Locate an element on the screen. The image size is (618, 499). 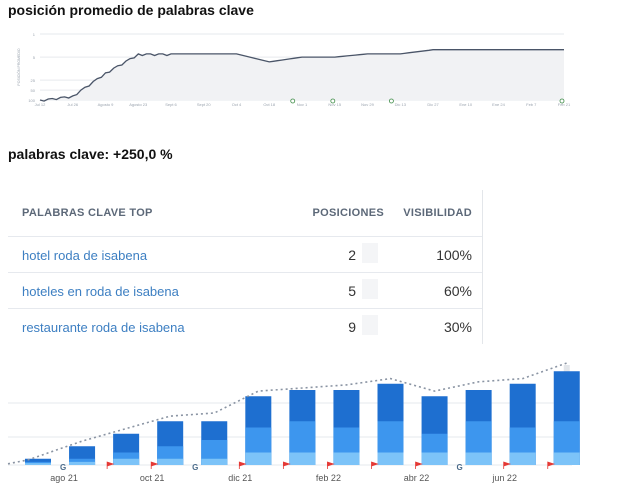
keywords-change-heading: palabras clave: +250,0 % is located at coordinates (90, 154).